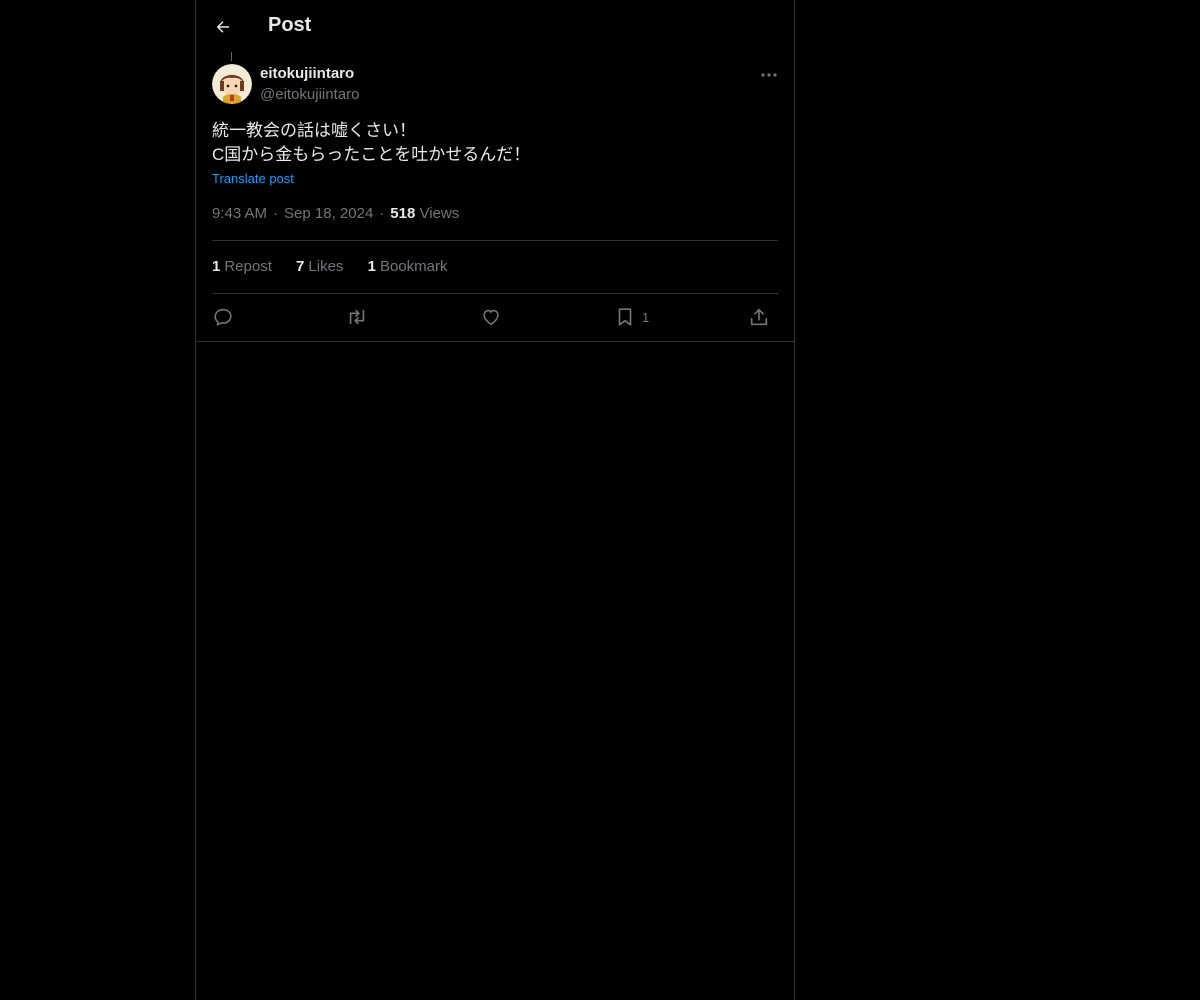 The width and height of the screenshot is (1200, 1000). I want to click on page-title: Post, so click(290, 25).